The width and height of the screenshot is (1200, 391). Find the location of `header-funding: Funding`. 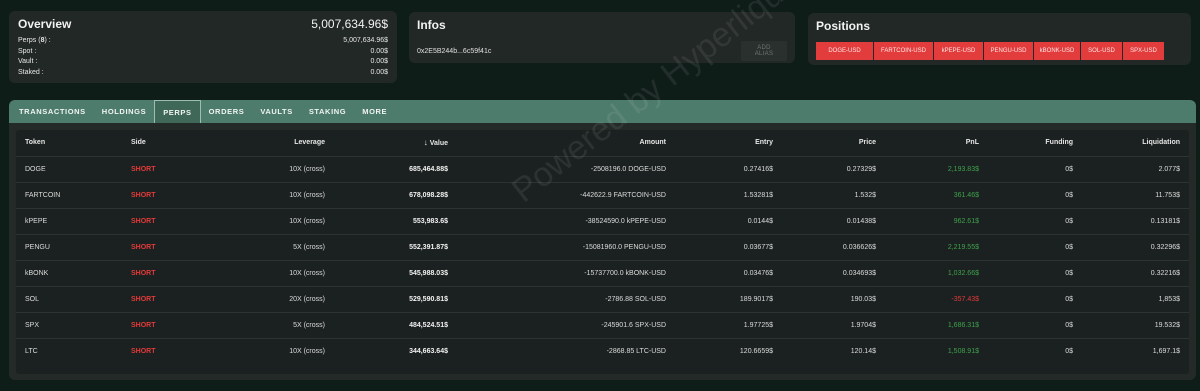

header-funding: Funding is located at coordinates (1035, 143).